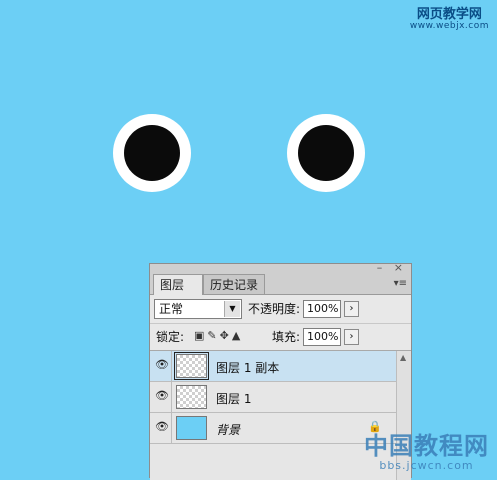  I want to click on right-pupil, so click(326, 153).